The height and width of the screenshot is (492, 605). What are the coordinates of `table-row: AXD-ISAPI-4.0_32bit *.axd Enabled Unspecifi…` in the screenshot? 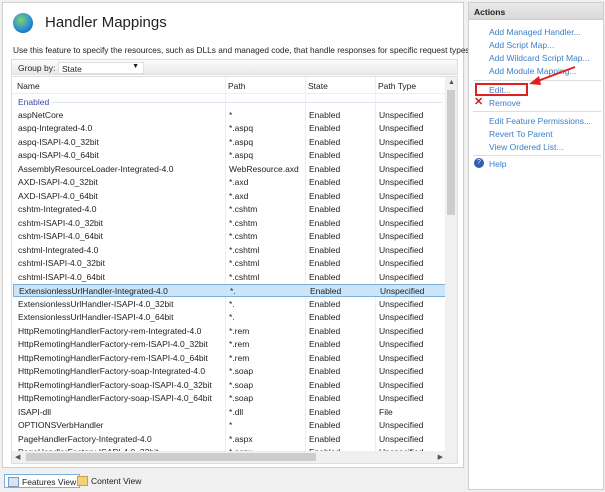 It's located at (229, 183).